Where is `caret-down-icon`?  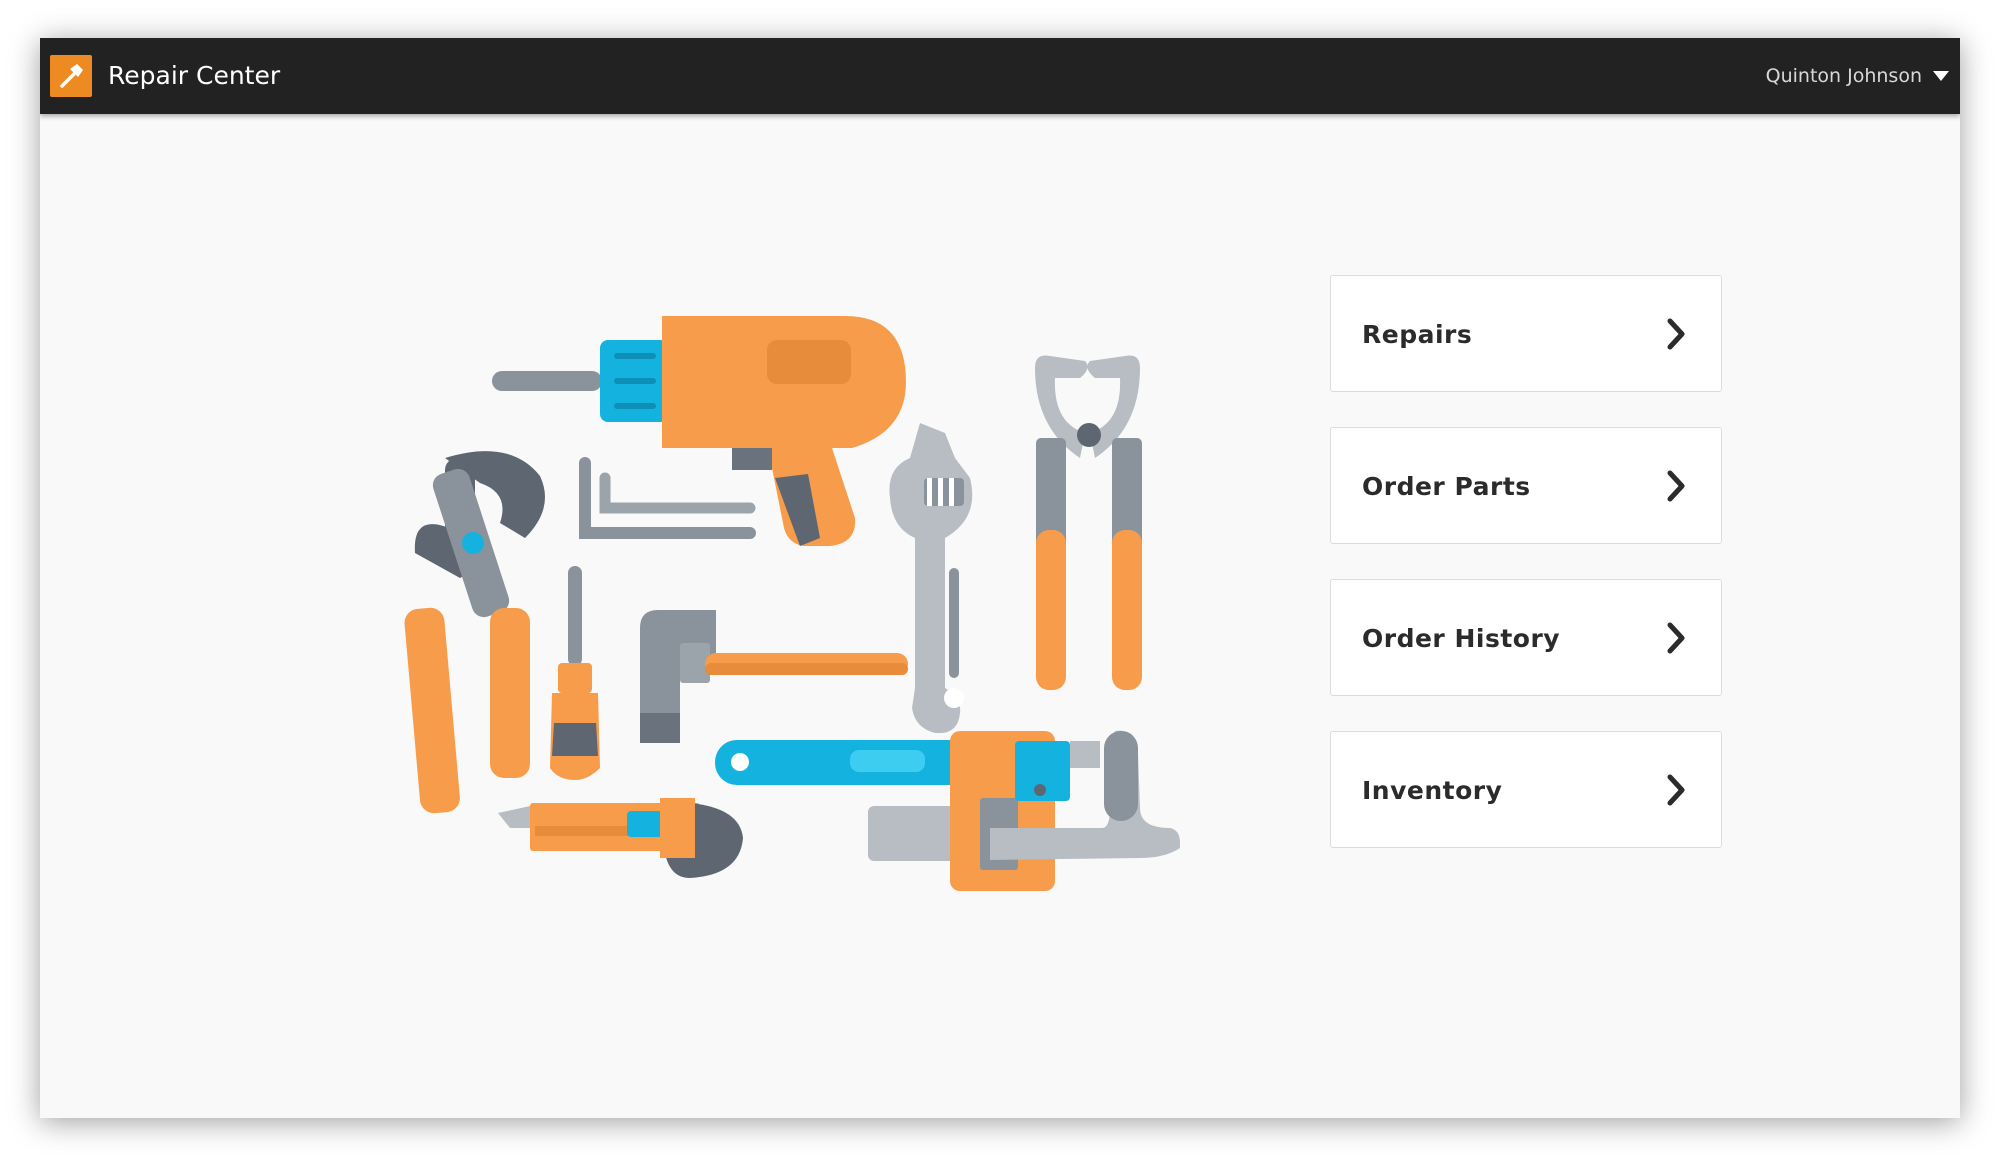
caret-down-icon is located at coordinates (1941, 76).